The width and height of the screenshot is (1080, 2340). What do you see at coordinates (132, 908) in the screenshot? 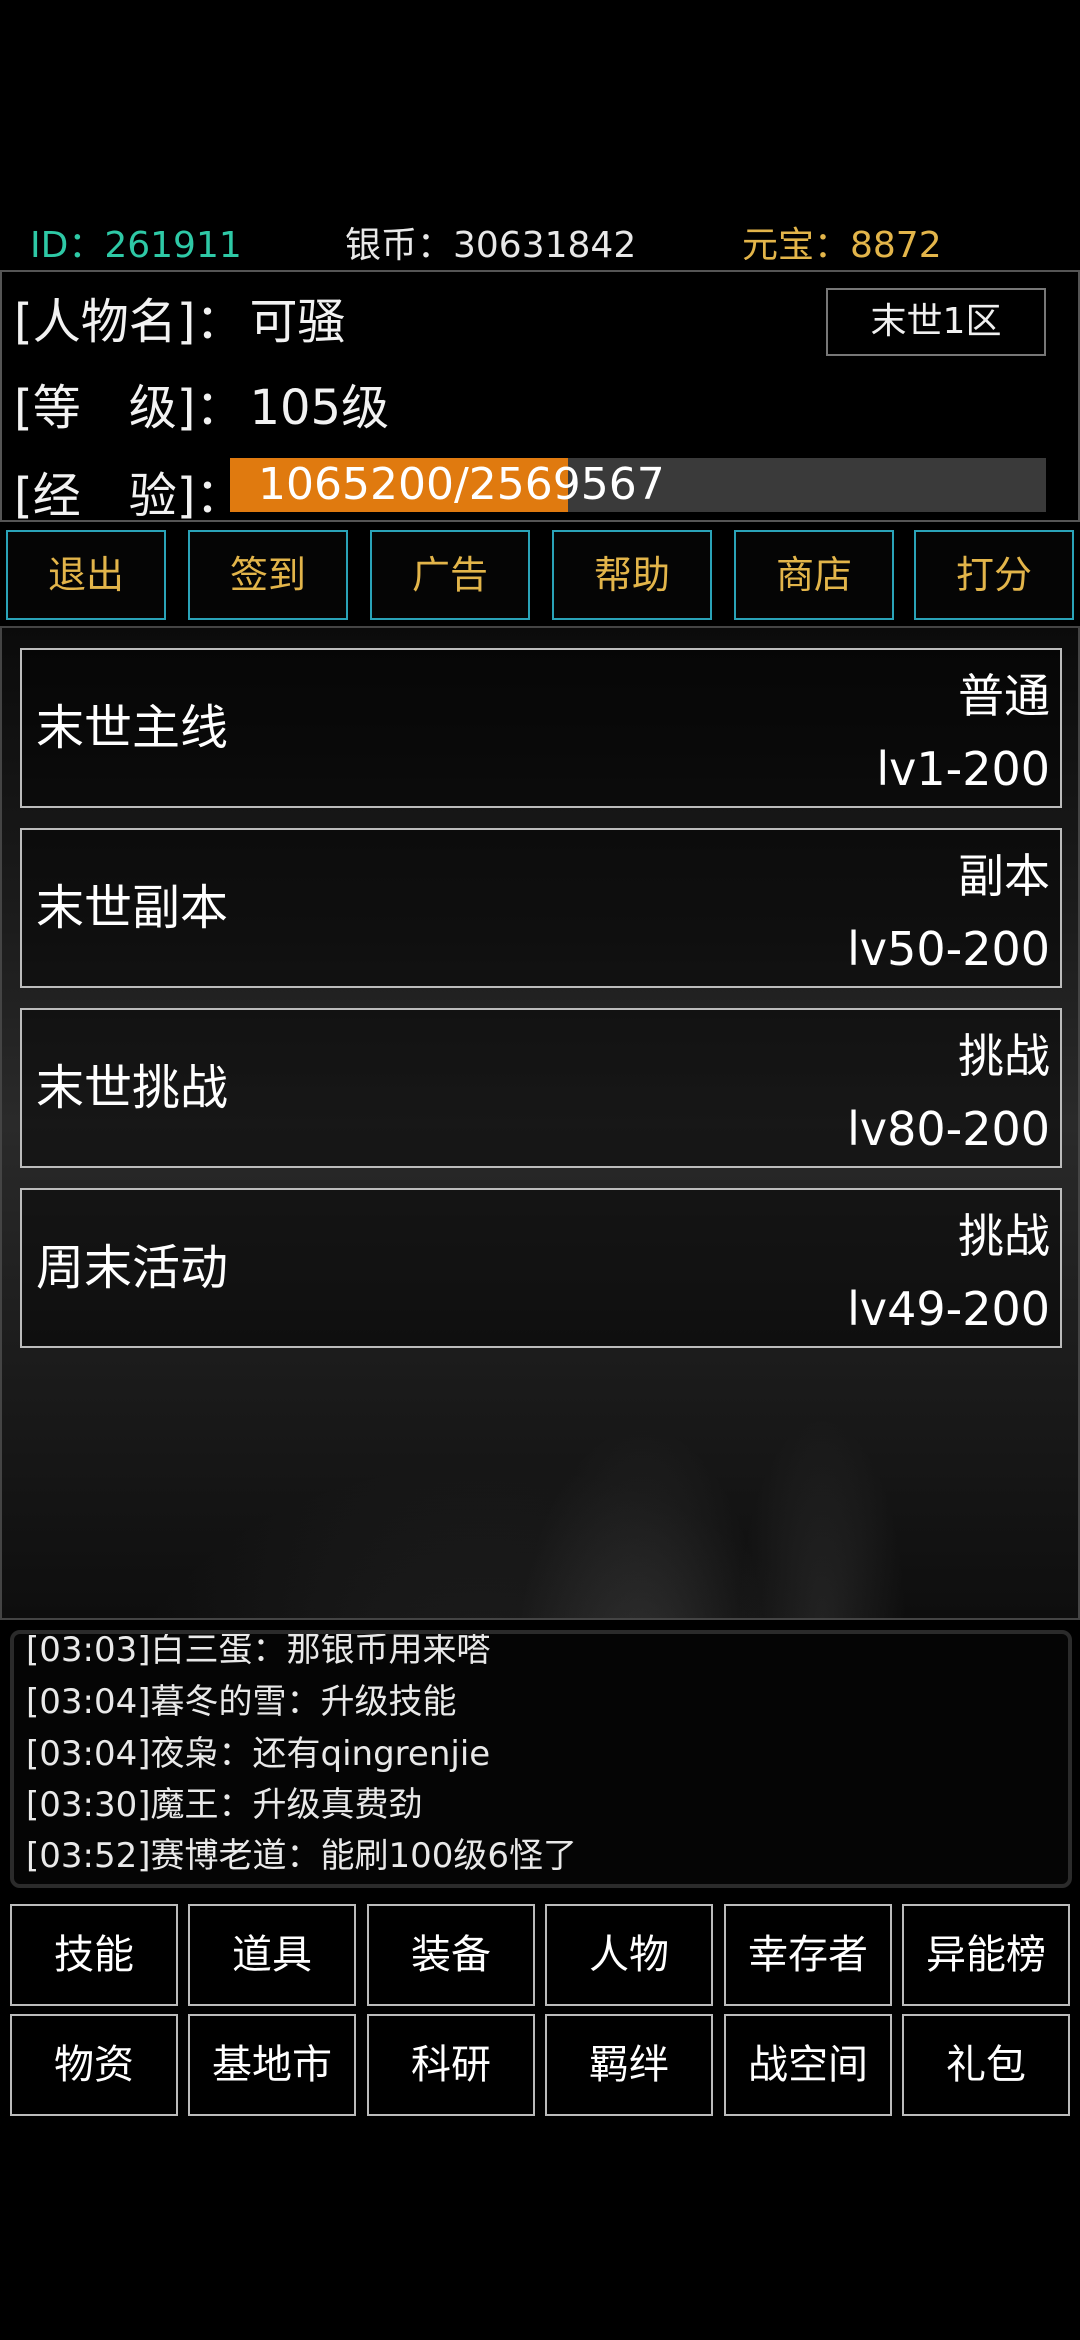
I see `mode-title: 末世副本` at bounding box center [132, 908].